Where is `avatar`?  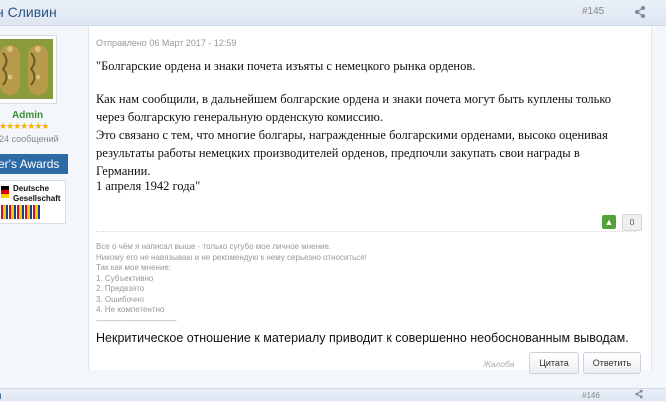 avatar is located at coordinates (28, 69).